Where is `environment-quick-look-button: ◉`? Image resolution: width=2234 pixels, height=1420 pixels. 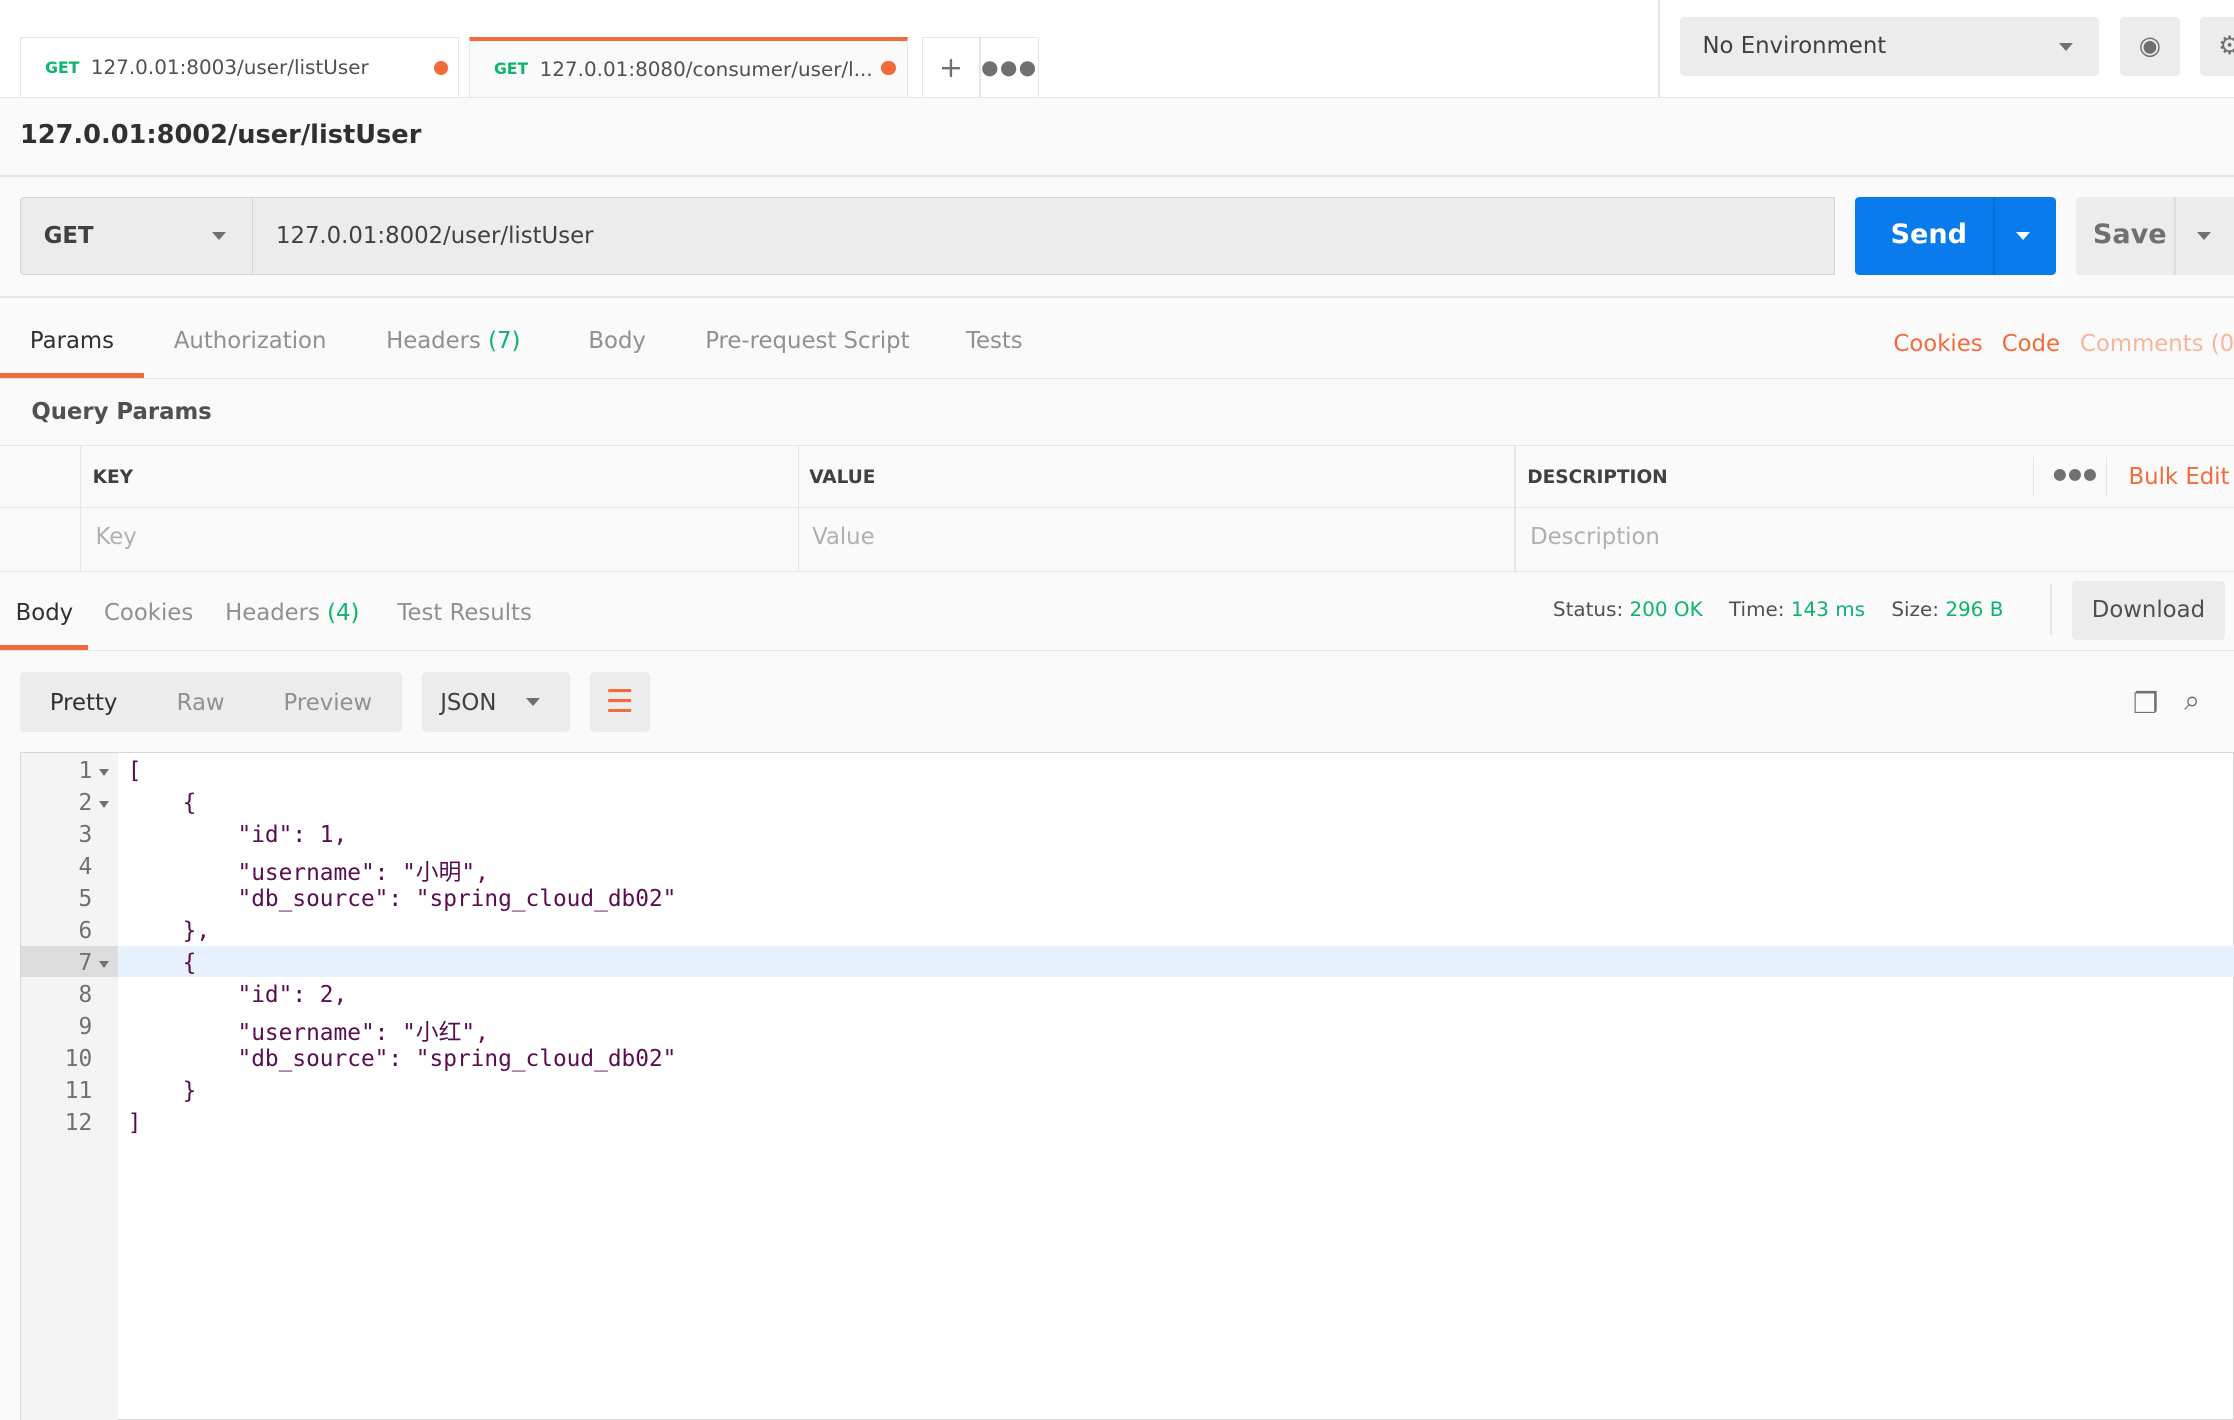
environment-quick-look-button: ◉ is located at coordinates (2149, 46).